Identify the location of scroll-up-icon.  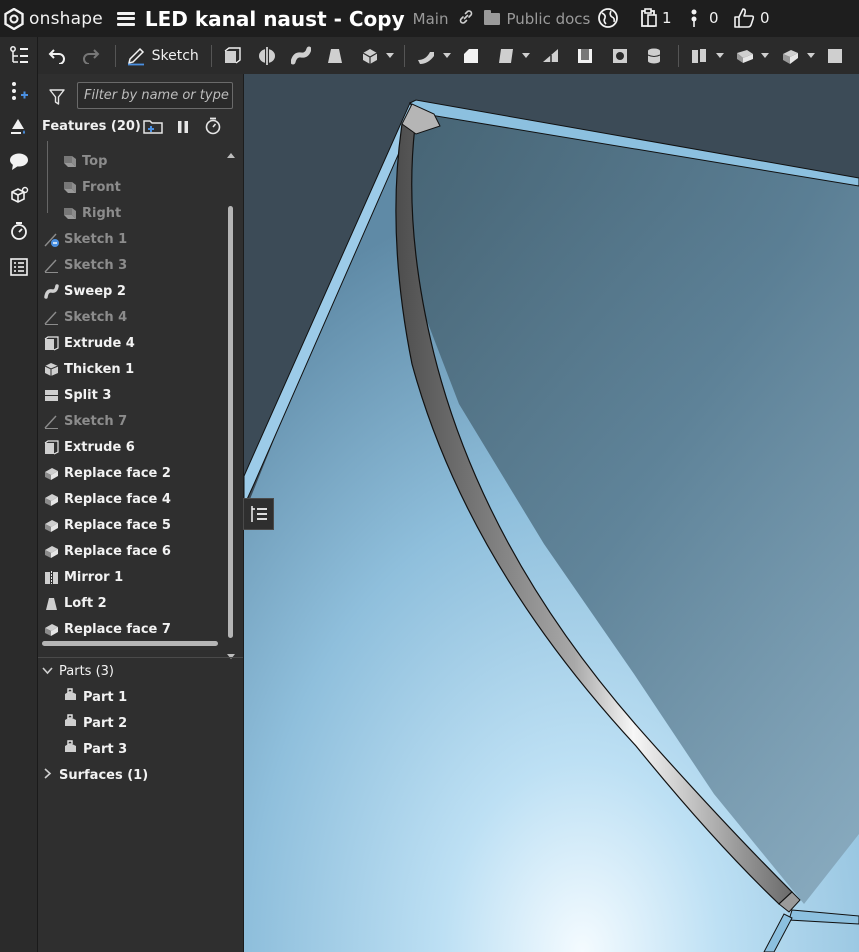
(231, 153).